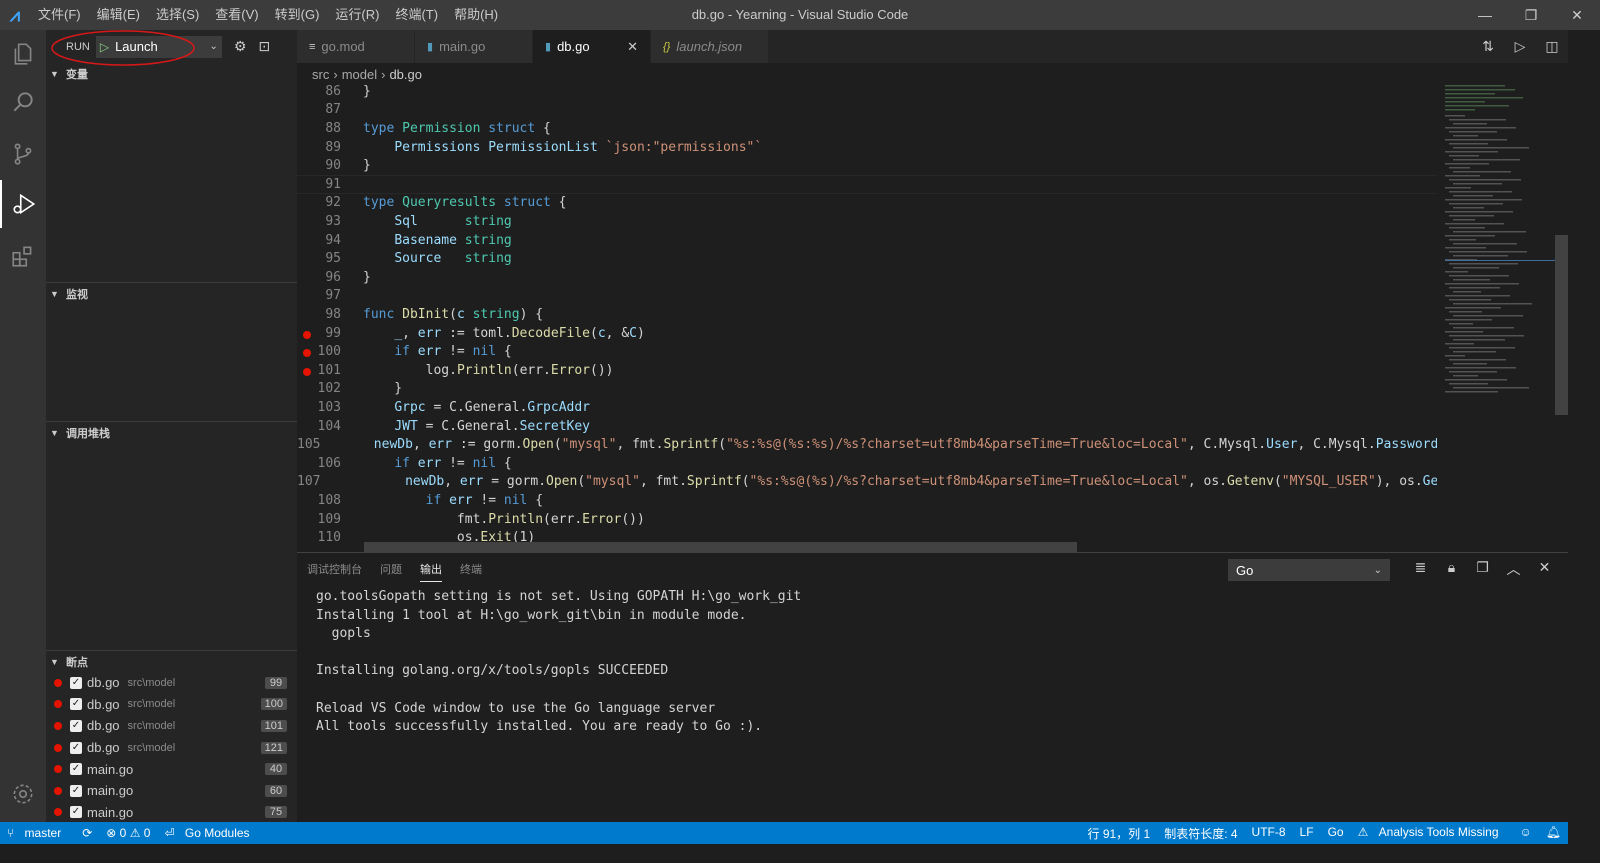 This screenshot has width=1600, height=863. I want to click on line-number: 106, so click(319, 463).